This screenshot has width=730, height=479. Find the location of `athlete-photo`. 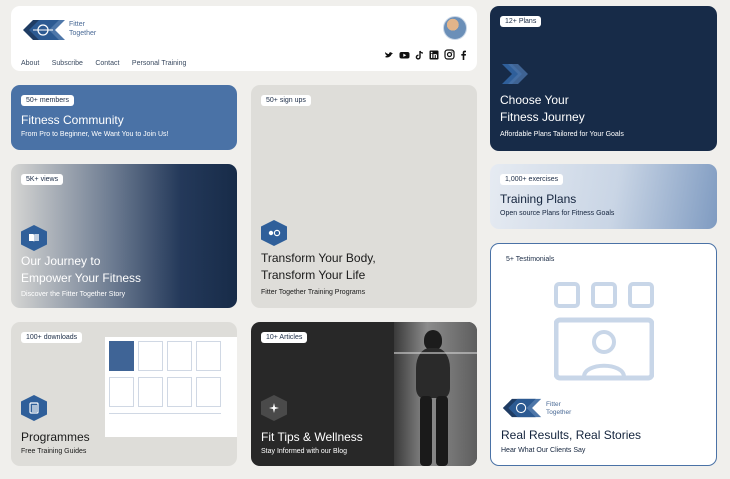

athlete-photo is located at coordinates (435, 394).